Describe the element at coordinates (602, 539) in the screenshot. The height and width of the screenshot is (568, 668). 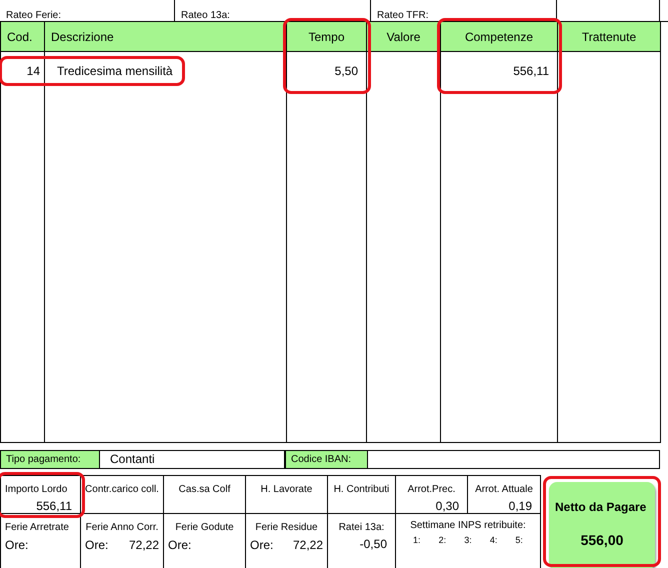
I see `field-value: 556,00` at that location.